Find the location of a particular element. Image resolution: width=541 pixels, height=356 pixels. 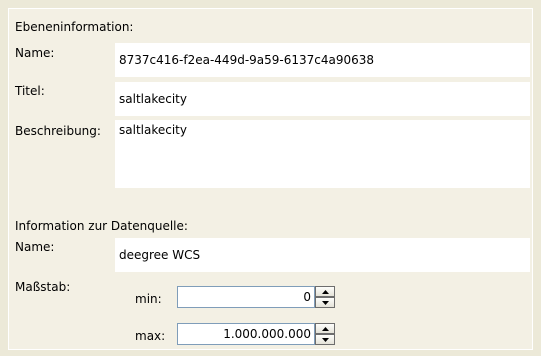

layer-title-label: Titel: is located at coordinates (30, 91).